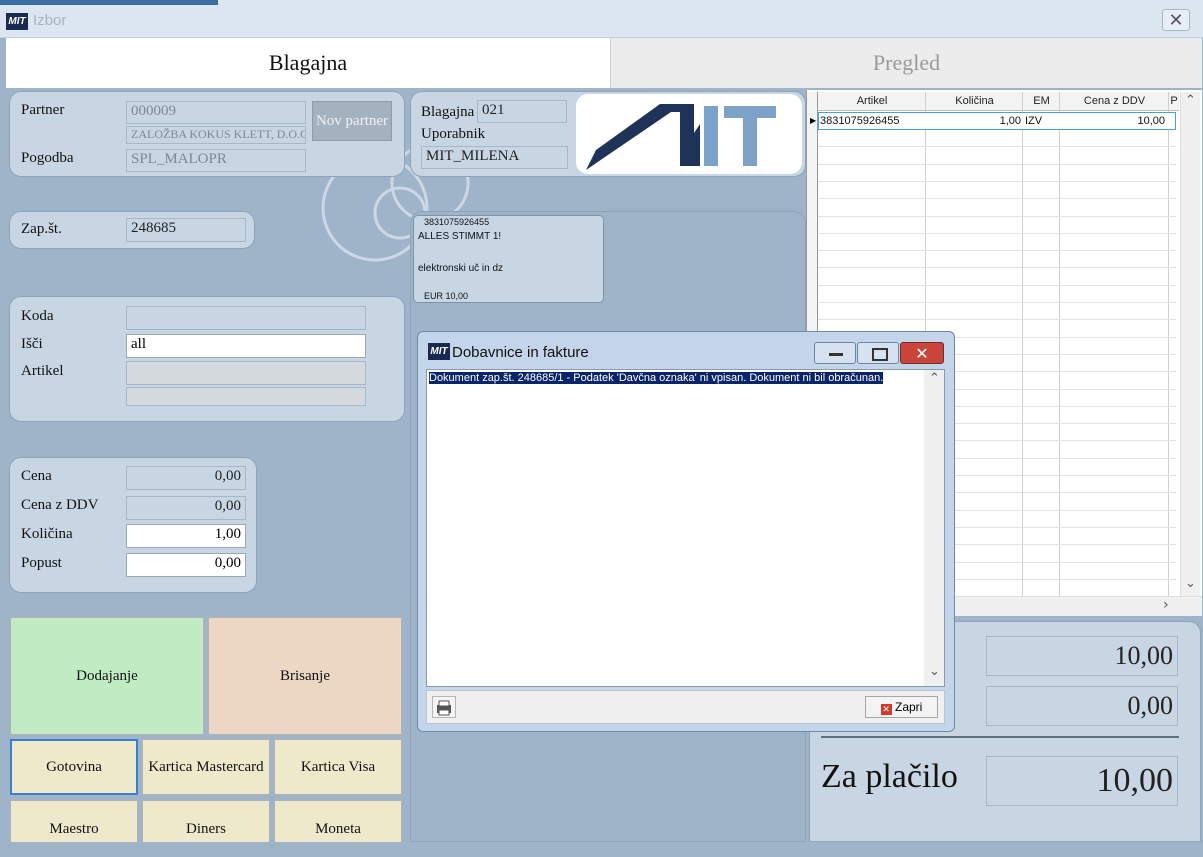 The image size is (1203, 857). Describe the element at coordinates (974, 101) in the screenshot. I see `grid-header-kolicina: Količina` at that location.